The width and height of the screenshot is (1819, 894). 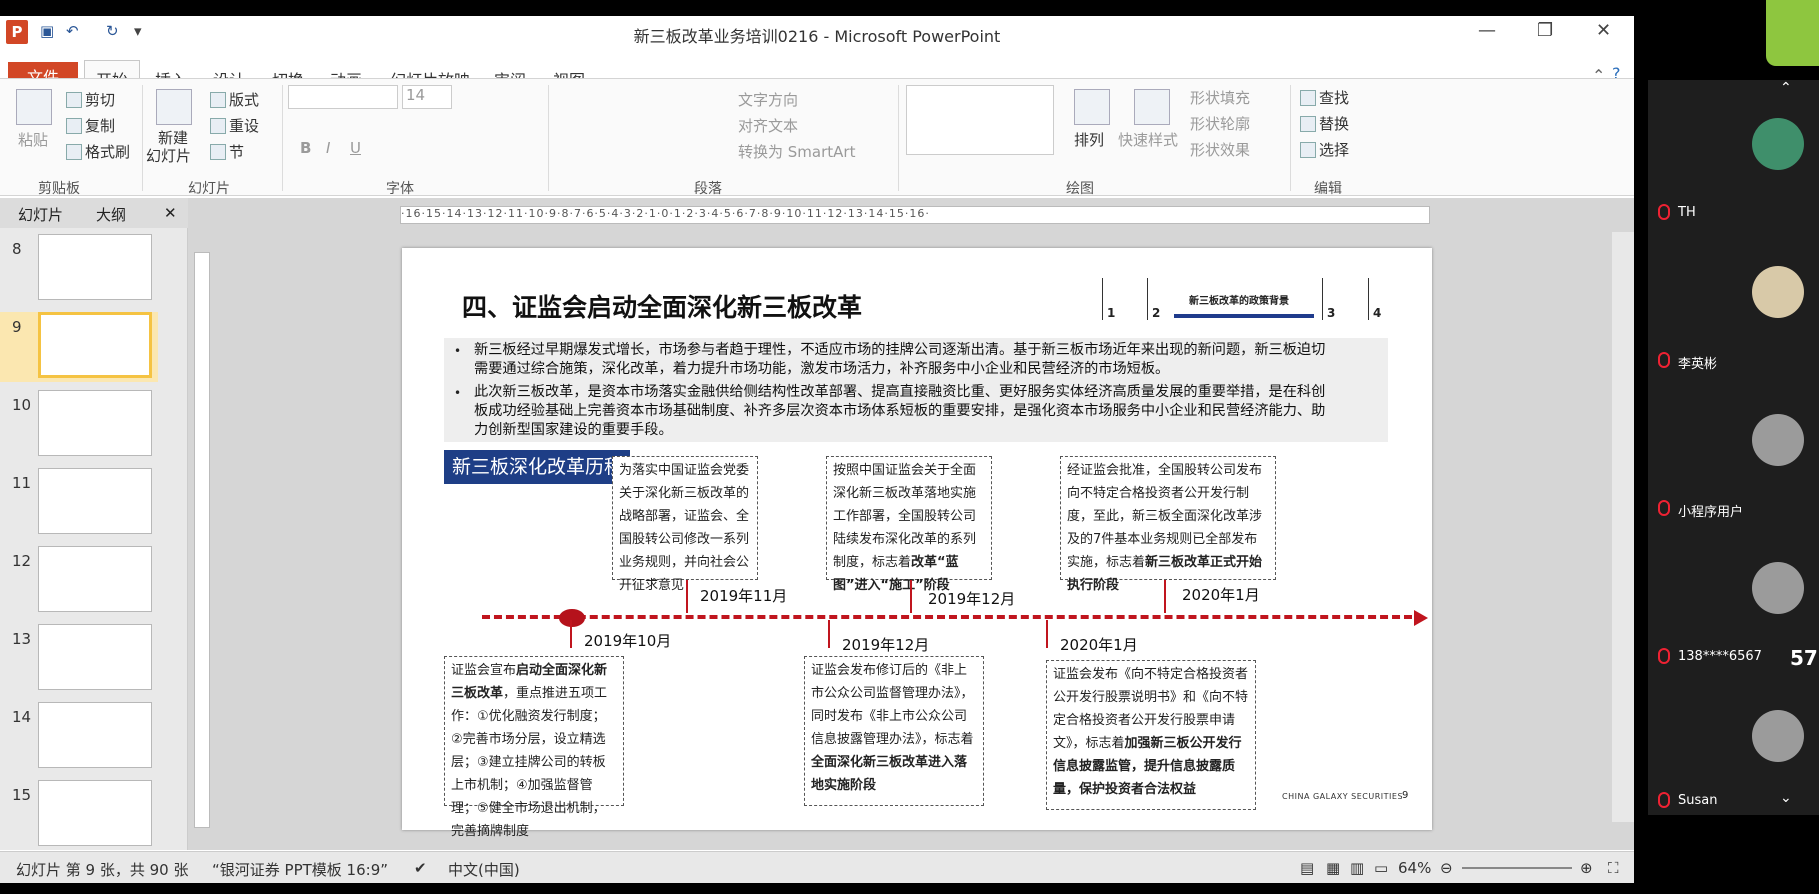 I want to click on slide-thumb: 10, so click(x=85, y=425).